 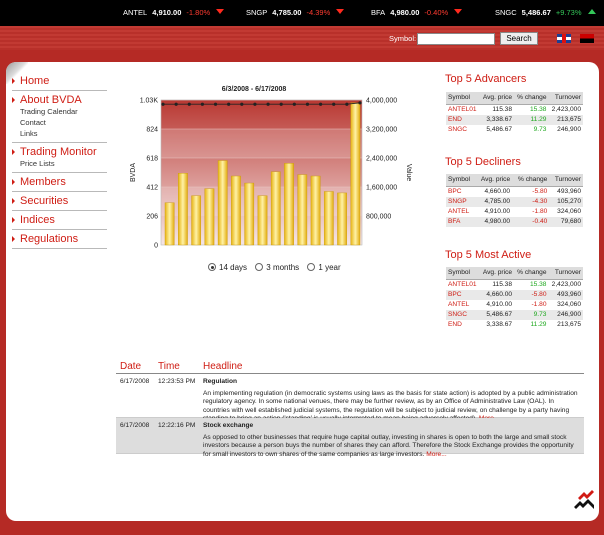 I want to click on ticker-item-0: ANTEL 4,910.00 -1.80%, so click(x=174, y=12).